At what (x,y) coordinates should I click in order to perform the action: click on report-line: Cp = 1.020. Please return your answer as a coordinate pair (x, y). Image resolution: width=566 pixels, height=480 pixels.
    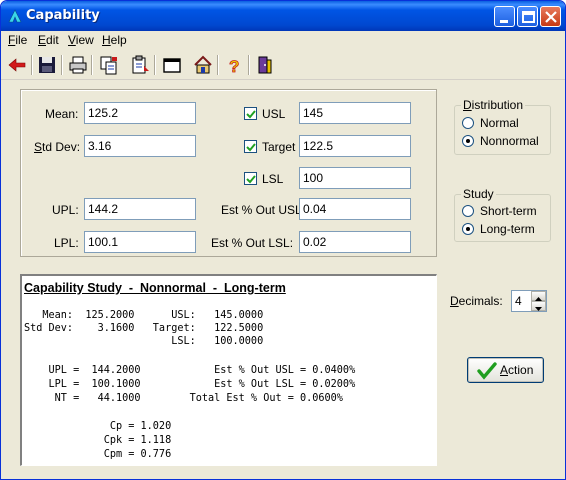
    Looking at the image, I should click on (98, 426).